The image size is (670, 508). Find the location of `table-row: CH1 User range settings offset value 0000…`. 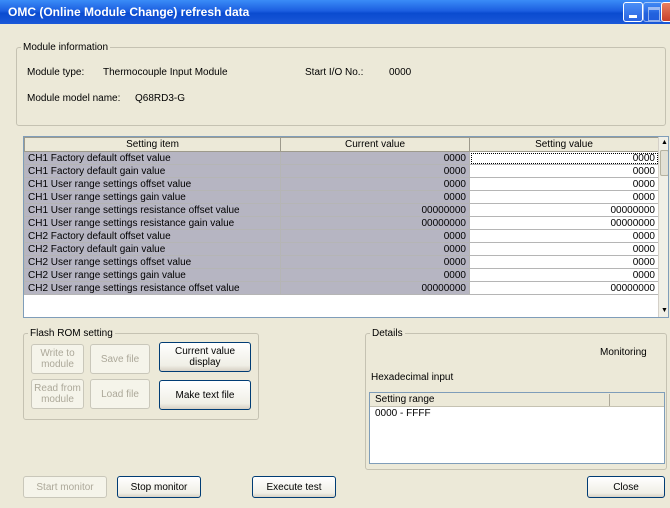

table-row: CH1 User range settings offset value 0000… is located at coordinates (341, 184).